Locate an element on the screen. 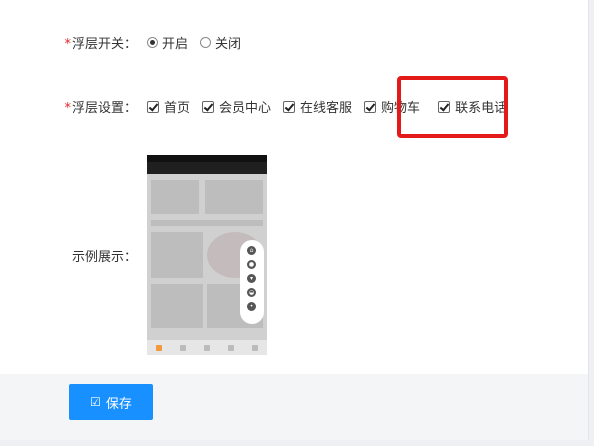  radio-on-label: 开启 is located at coordinates (175, 44).